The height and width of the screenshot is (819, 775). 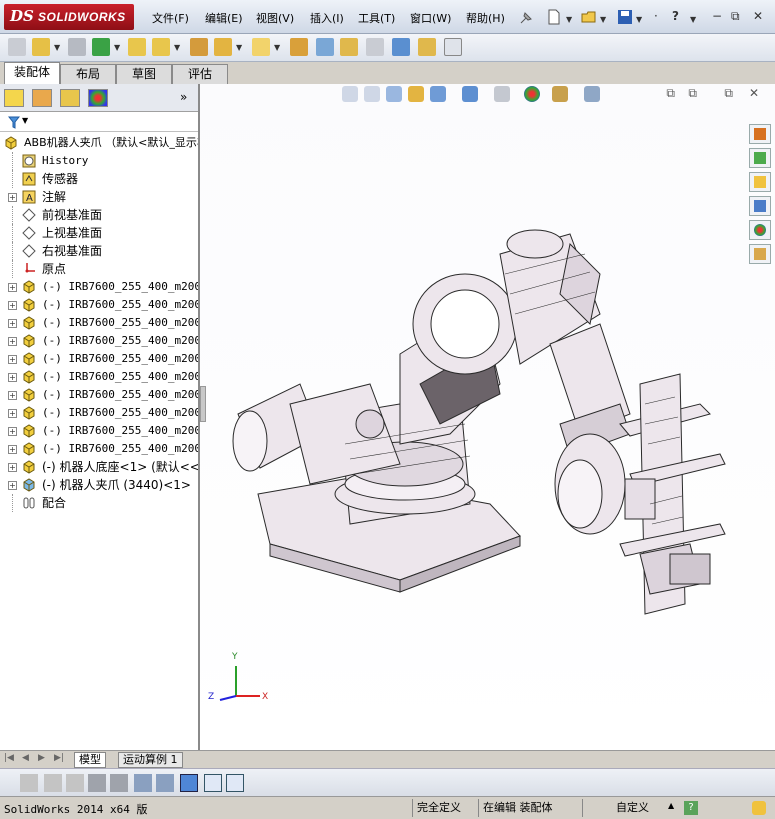 I want to click on scroll-first-icon: |◀, so click(x=9, y=758).